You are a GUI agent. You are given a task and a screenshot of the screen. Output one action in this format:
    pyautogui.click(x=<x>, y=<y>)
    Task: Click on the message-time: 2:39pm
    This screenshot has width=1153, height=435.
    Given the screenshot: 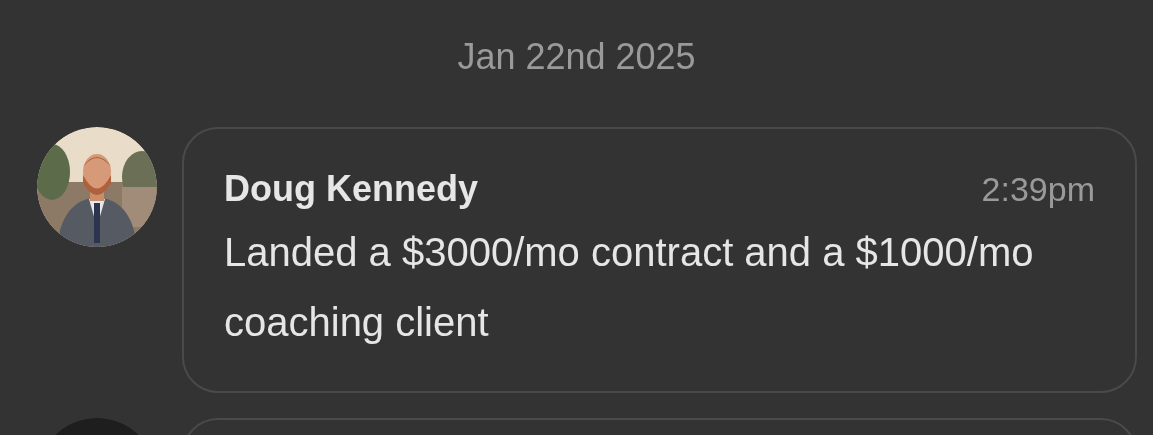 What is the action you would take?
    pyautogui.click(x=1038, y=189)
    